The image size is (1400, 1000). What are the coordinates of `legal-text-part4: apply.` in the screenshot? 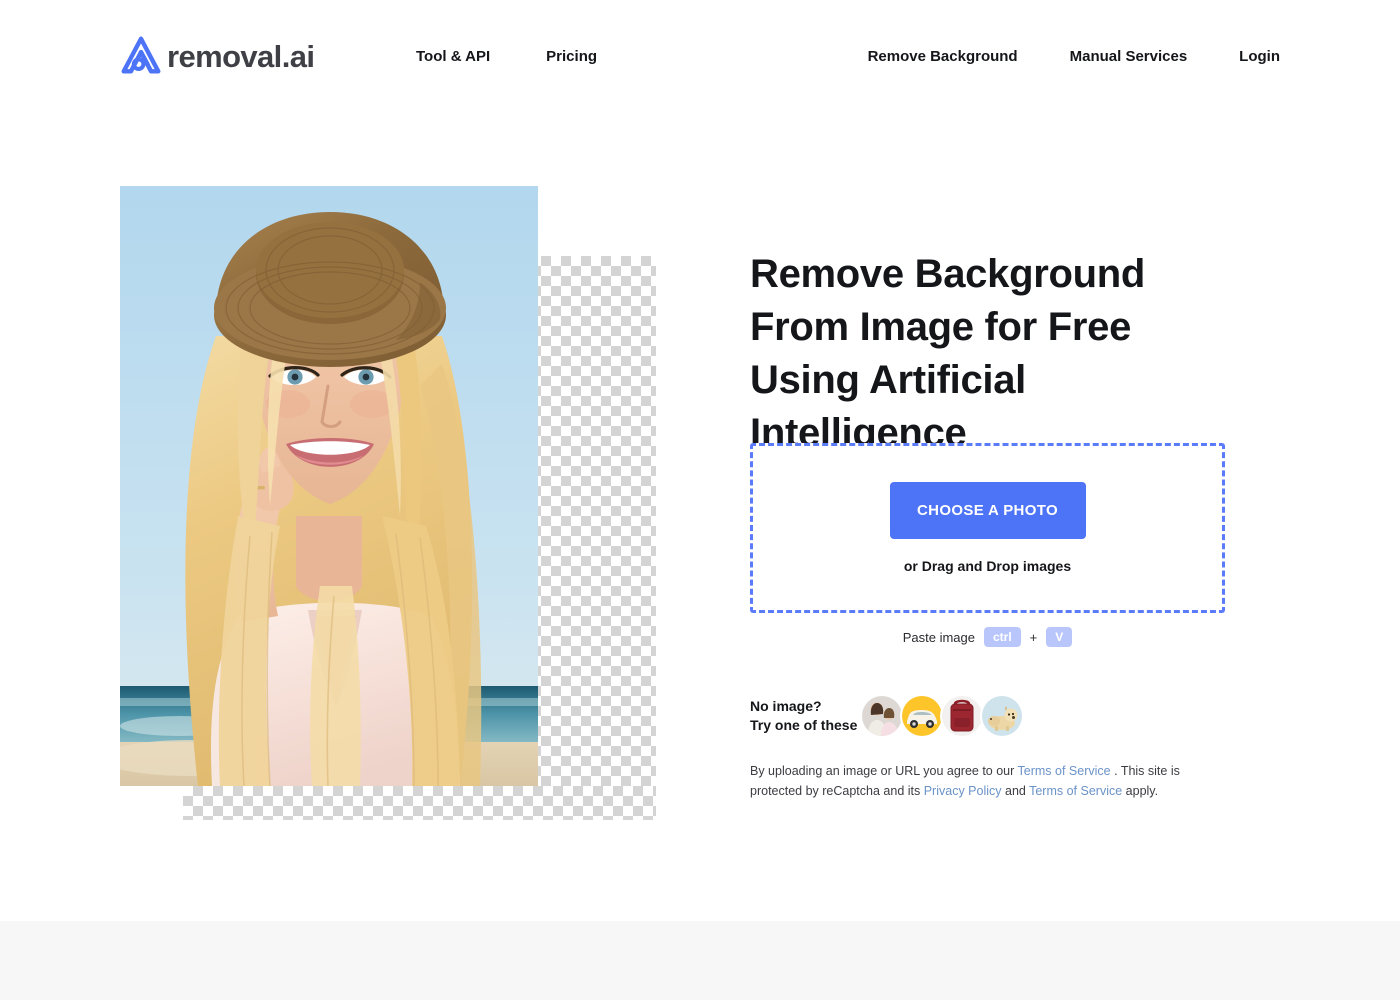 It's located at (1140, 791).